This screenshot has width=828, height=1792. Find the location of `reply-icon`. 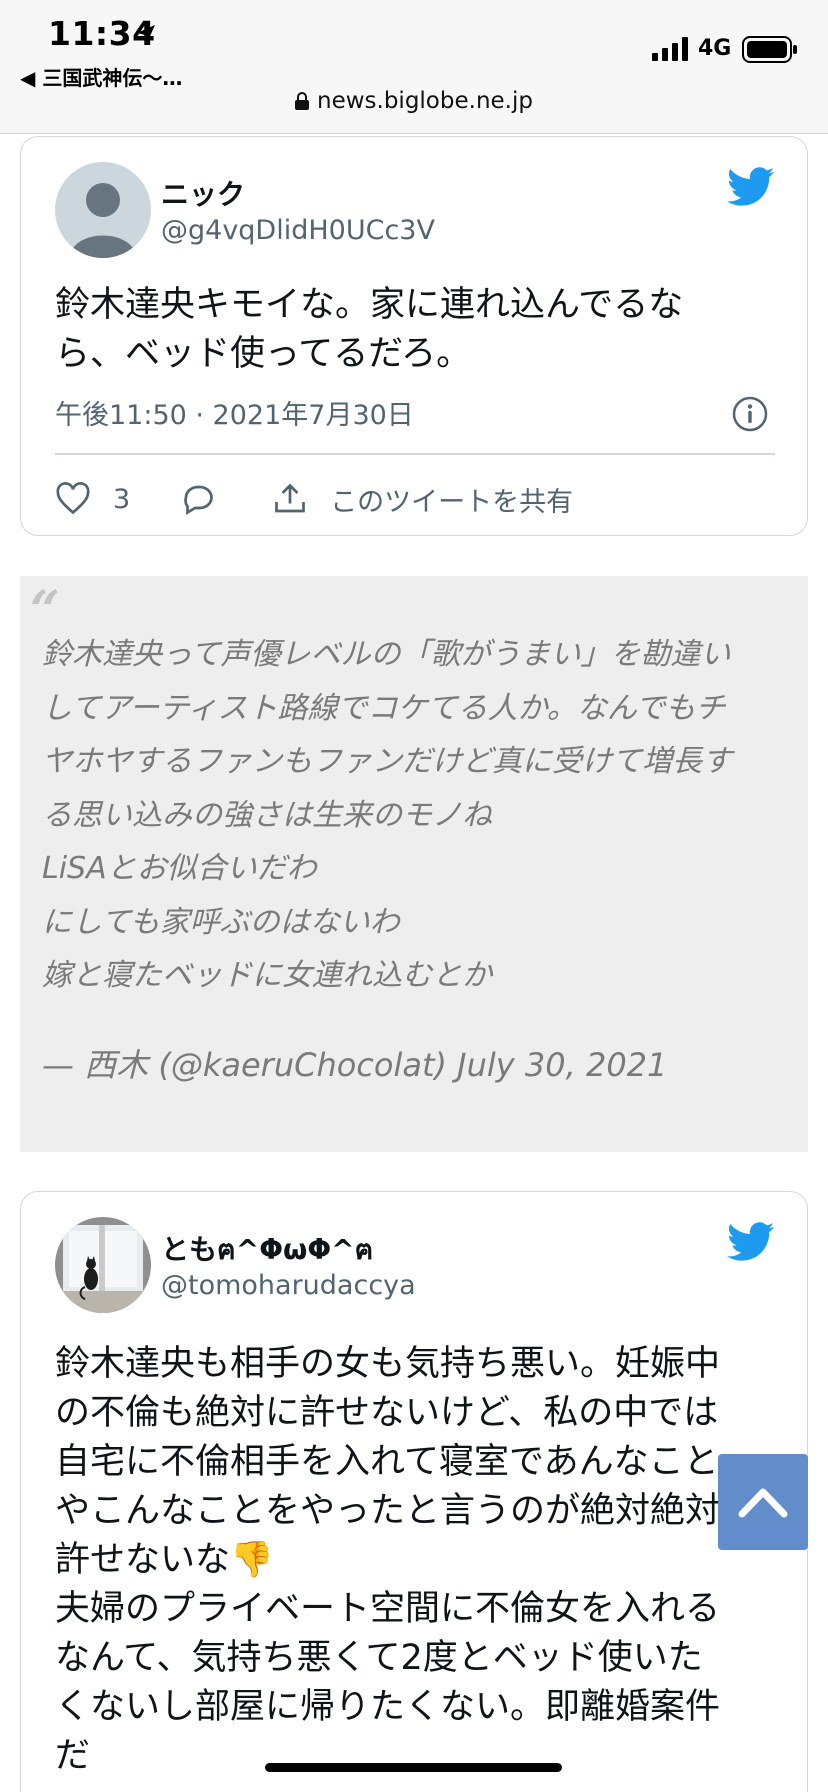

reply-icon is located at coordinates (198, 499).